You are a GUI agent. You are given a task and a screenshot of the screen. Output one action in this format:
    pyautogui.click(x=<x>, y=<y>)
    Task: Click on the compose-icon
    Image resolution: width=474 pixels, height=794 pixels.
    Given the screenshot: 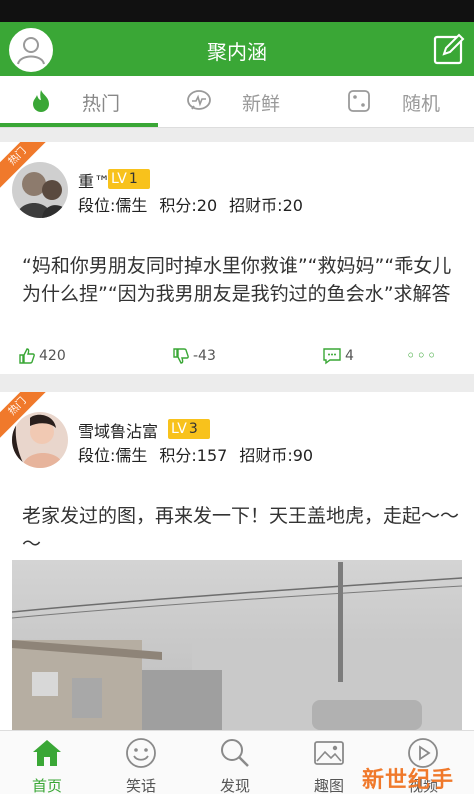 What is the action you would take?
    pyautogui.click(x=449, y=49)
    